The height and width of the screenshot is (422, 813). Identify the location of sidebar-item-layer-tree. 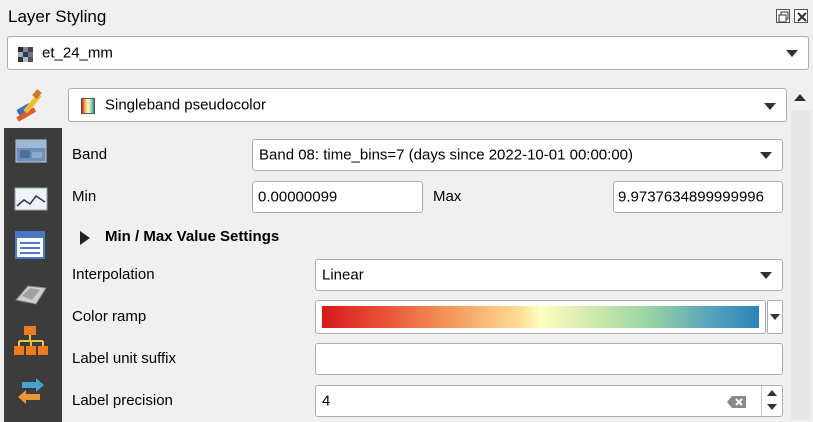
(32, 341).